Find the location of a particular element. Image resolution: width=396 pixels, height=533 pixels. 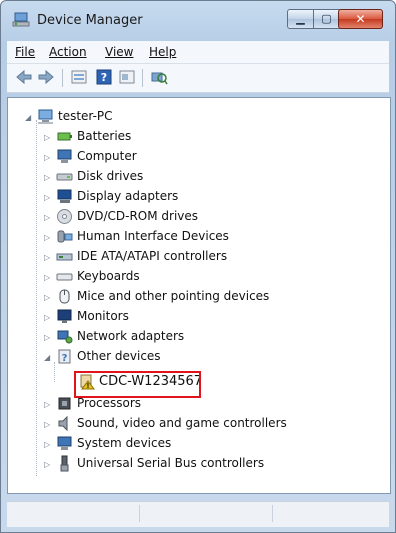

dvd-drive-icon is located at coordinates (64, 216).